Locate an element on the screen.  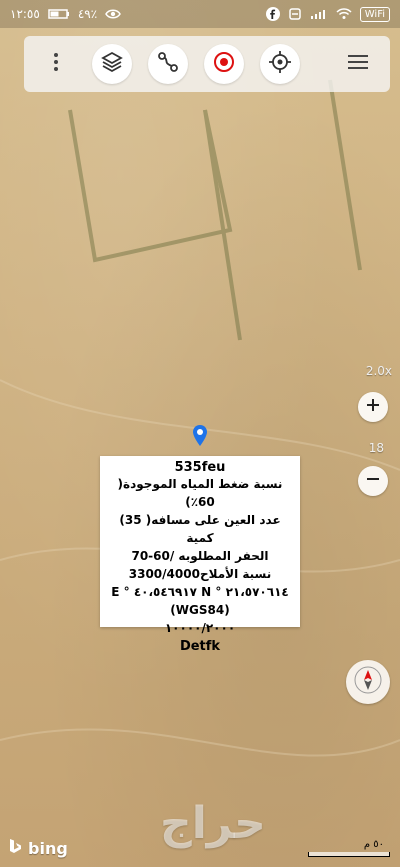
menu-icon is located at coordinates (358, 64).